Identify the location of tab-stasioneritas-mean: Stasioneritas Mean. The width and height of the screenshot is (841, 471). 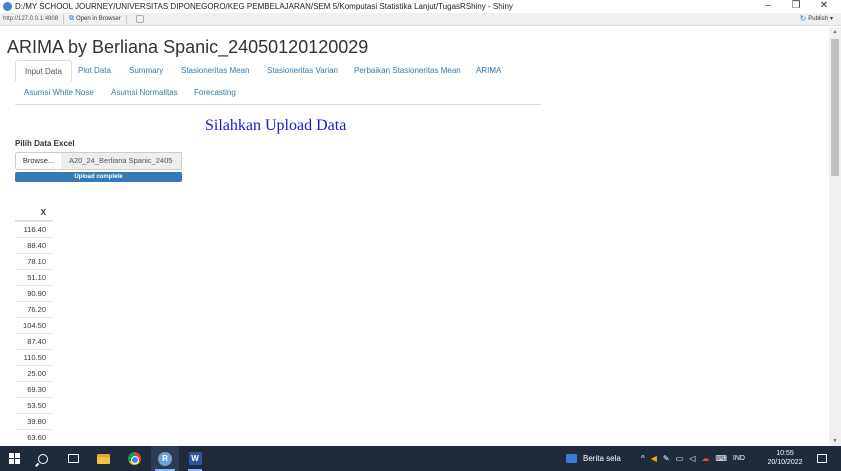
(215, 71).